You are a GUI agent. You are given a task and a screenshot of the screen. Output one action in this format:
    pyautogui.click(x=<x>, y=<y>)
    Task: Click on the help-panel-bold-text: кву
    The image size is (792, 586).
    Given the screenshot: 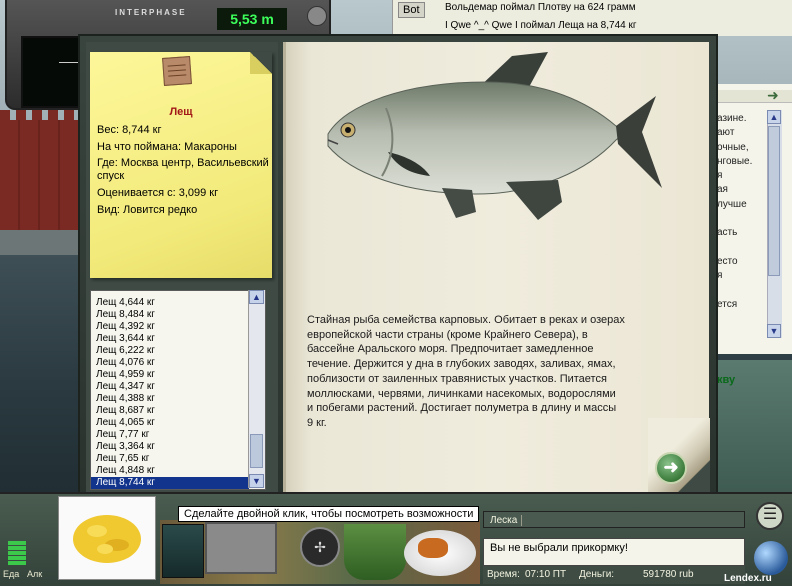 What is the action you would take?
    pyautogui.click(x=726, y=380)
    